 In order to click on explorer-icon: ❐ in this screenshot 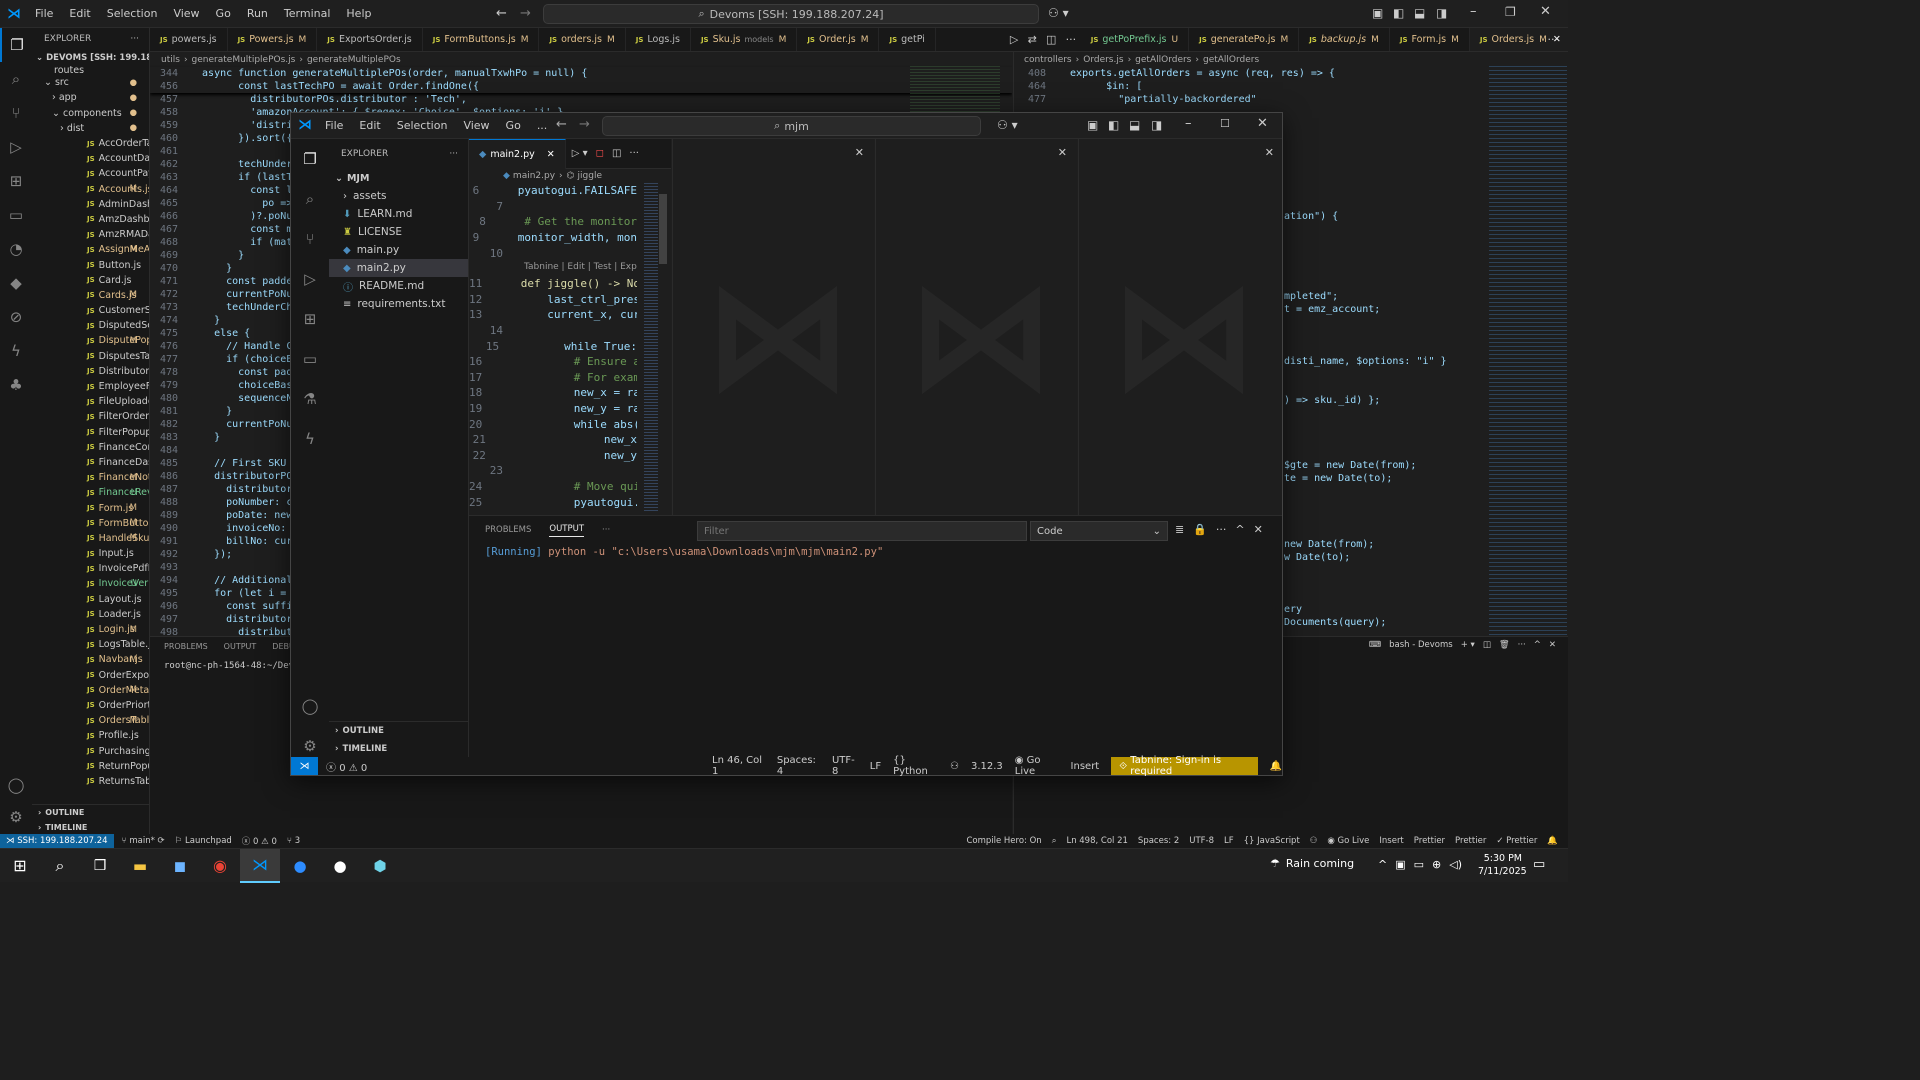, I will do `click(16, 45)`.